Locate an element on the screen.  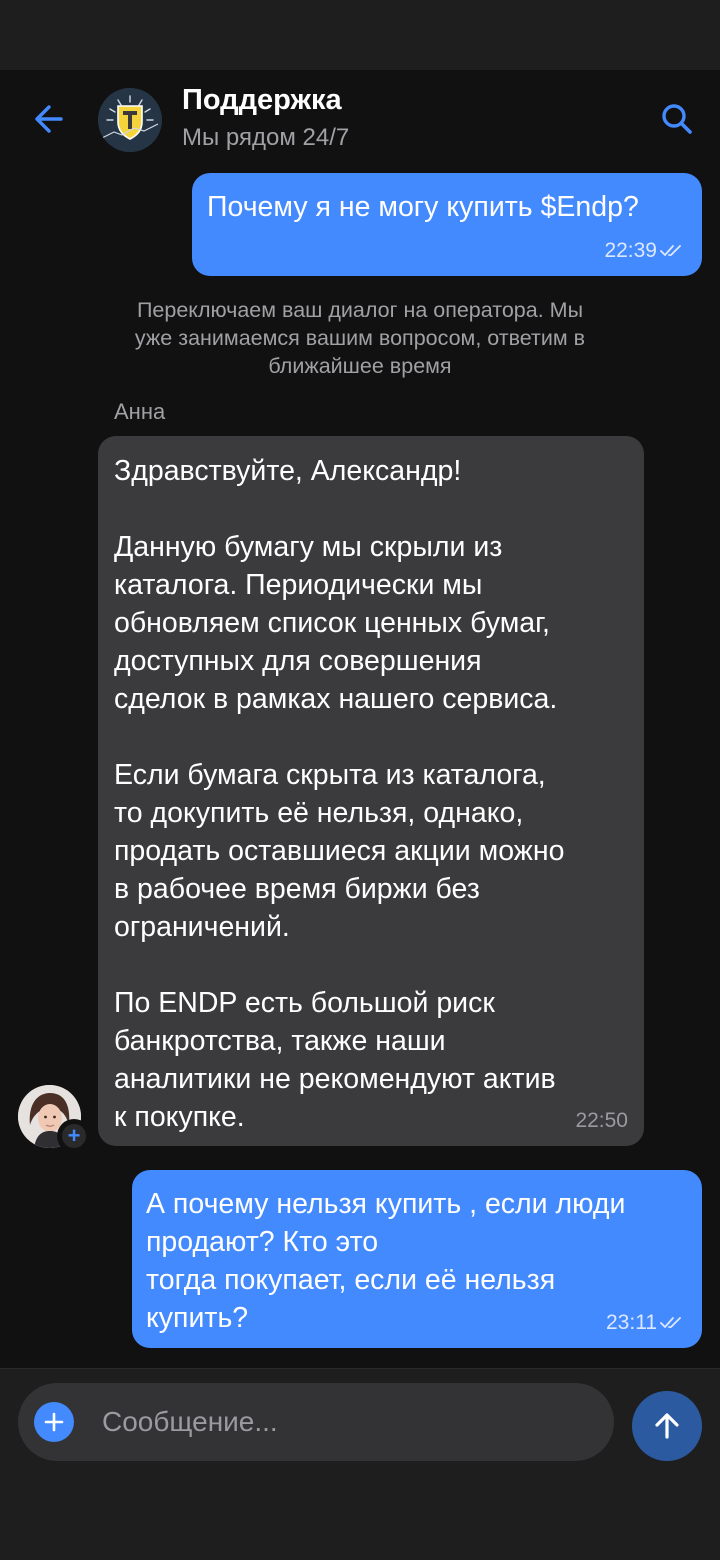
arrow-up-icon is located at coordinates (667, 1426).